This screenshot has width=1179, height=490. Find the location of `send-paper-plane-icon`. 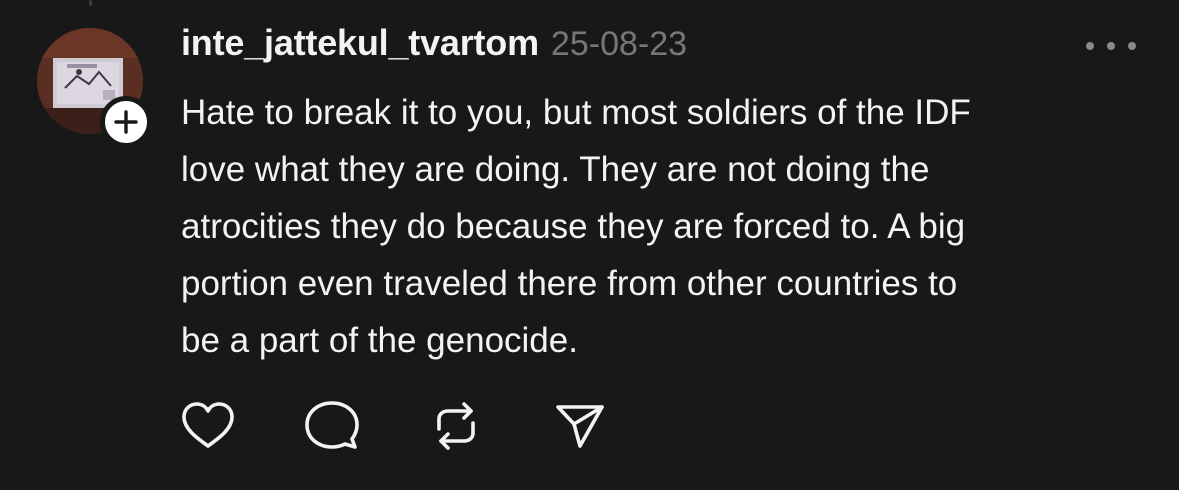

send-paper-plane-icon is located at coordinates (580, 426).